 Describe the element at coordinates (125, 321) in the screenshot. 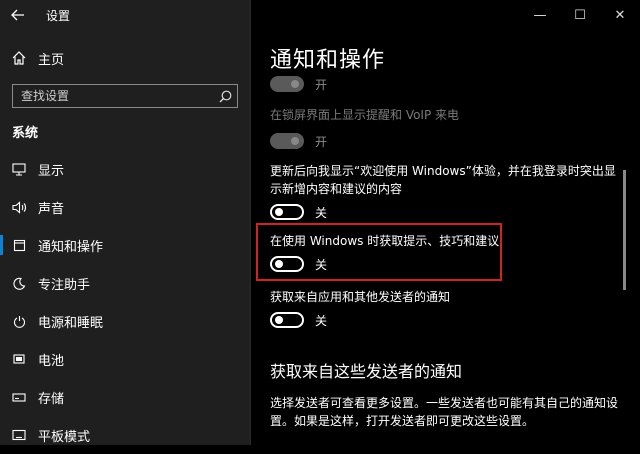

I see `sidebar-item-power-sleep: 电源和睡眠` at that location.